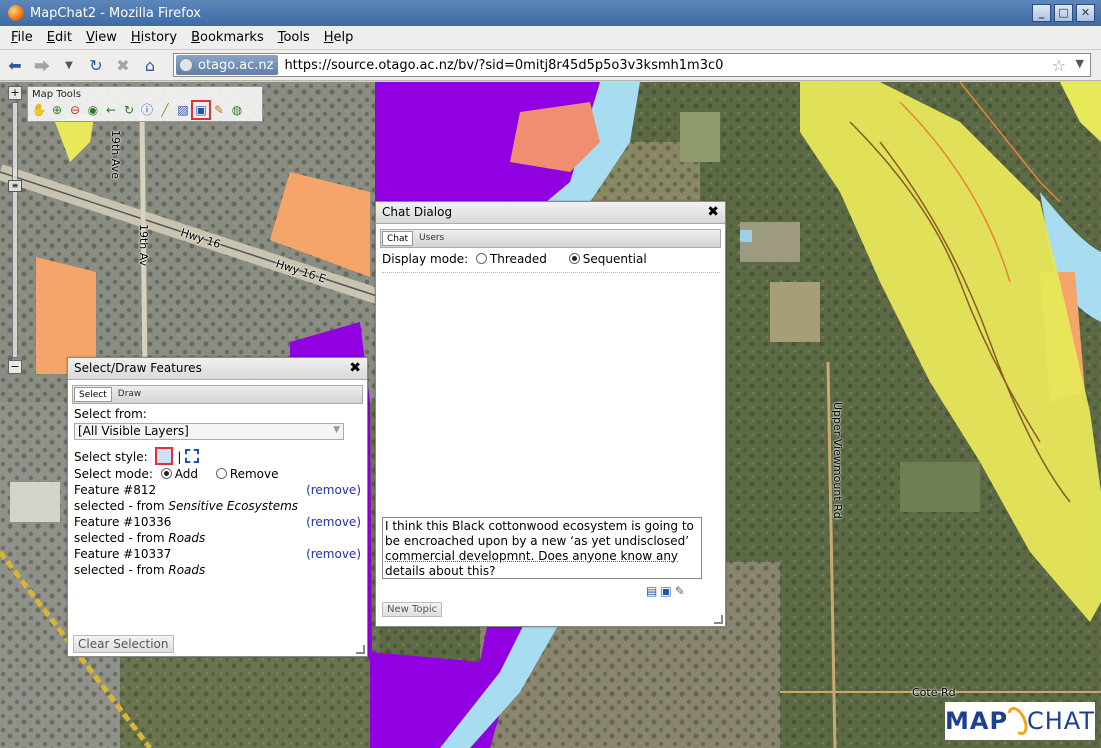 The image size is (1101, 748). I want to click on mapchat-logo: MAP CHAT, so click(1020, 721).